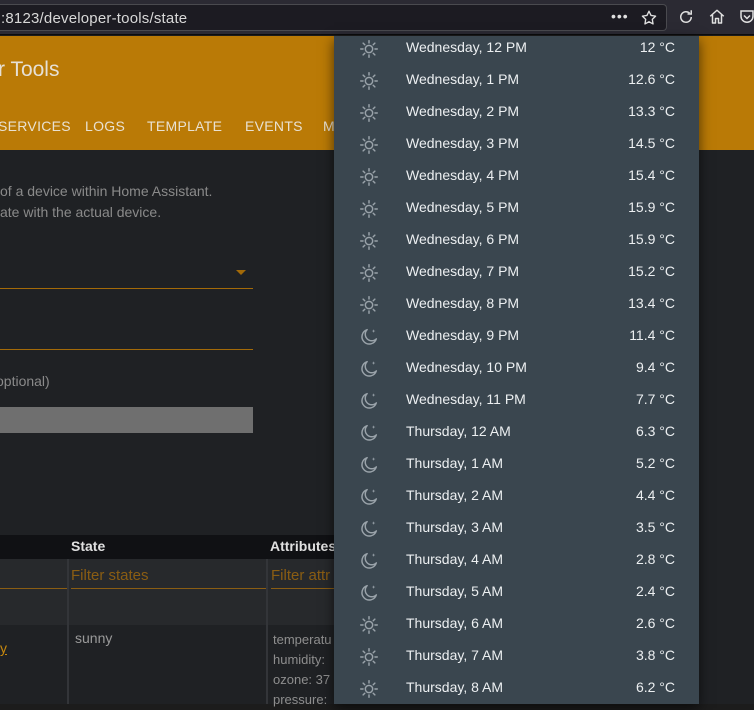  Describe the element at coordinates (657, 47) in the screenshot. I see `forecast-temperature: 12 °C` at that location.